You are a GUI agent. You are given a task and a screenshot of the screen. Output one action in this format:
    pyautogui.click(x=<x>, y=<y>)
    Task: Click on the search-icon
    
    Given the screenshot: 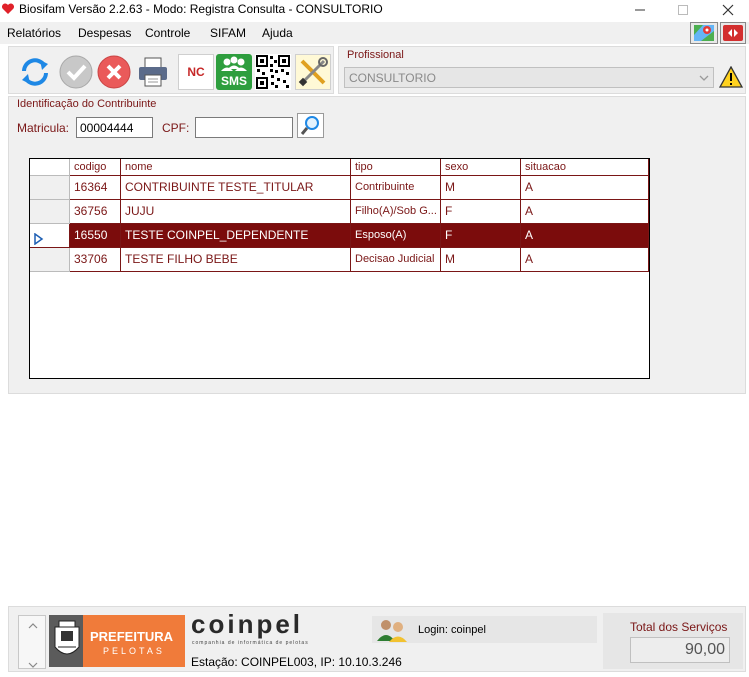 What is the action you would take?
    pyautogui.click(x=309, y=125)
    